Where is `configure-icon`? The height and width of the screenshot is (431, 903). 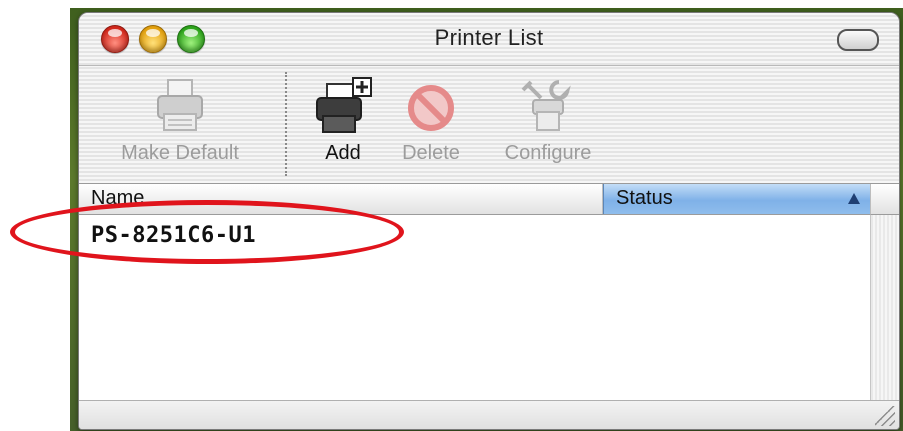
configure-icon is located at coordinates (546, 105).